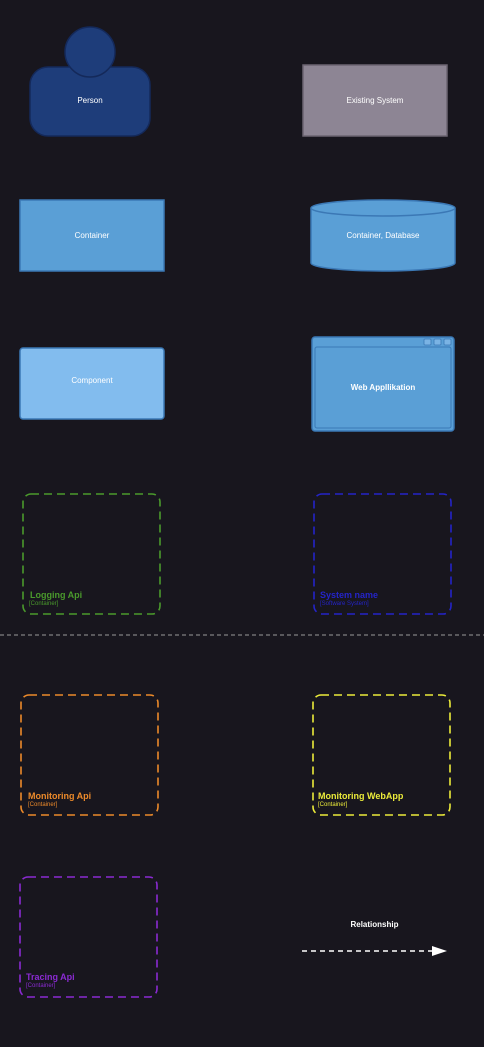 The image size is (484, 1047). Describe the element at coordinates (41, 986) in the screenshot. I see `tracing-api-type: [Container]` at that location.